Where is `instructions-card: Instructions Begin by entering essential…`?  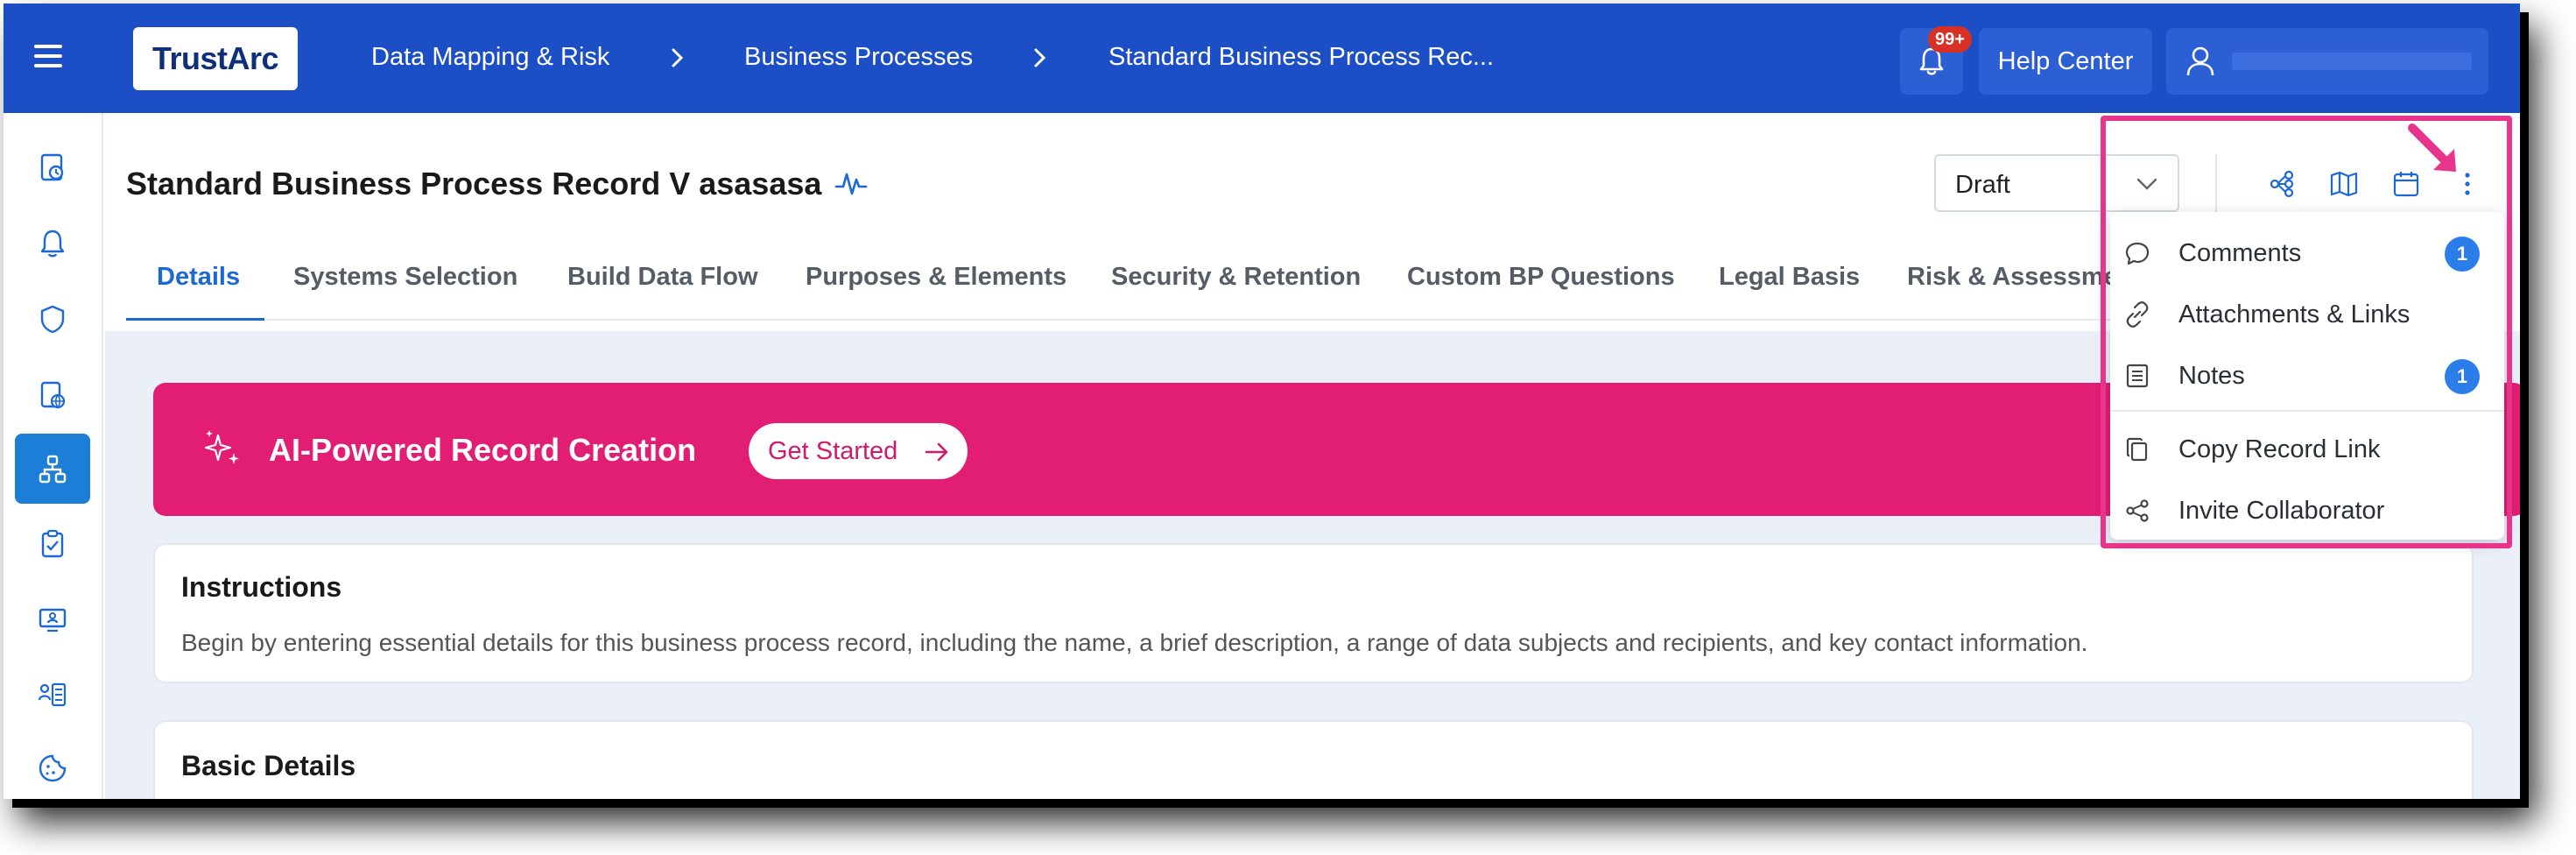
instructions-card: Instructions Begin by entering essential… is located at coordinates (1313, 613).